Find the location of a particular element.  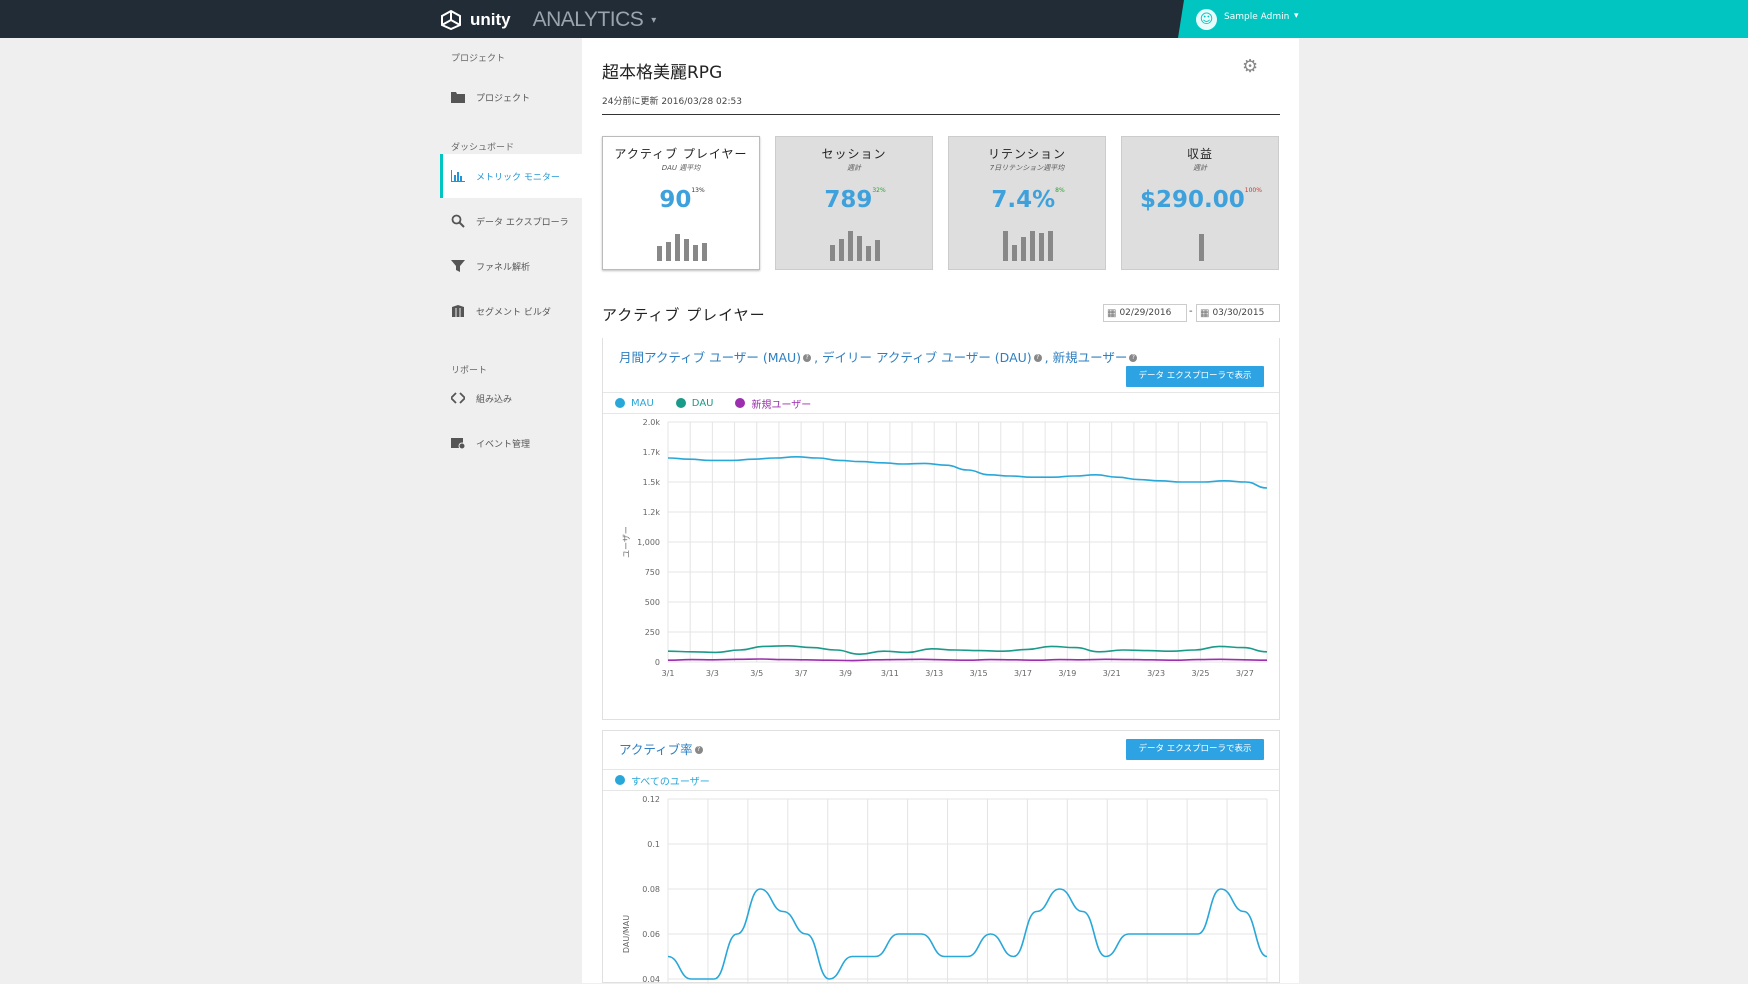

sidebar-item-funnel: ファネル解析 is located at coordinates (511, 266).